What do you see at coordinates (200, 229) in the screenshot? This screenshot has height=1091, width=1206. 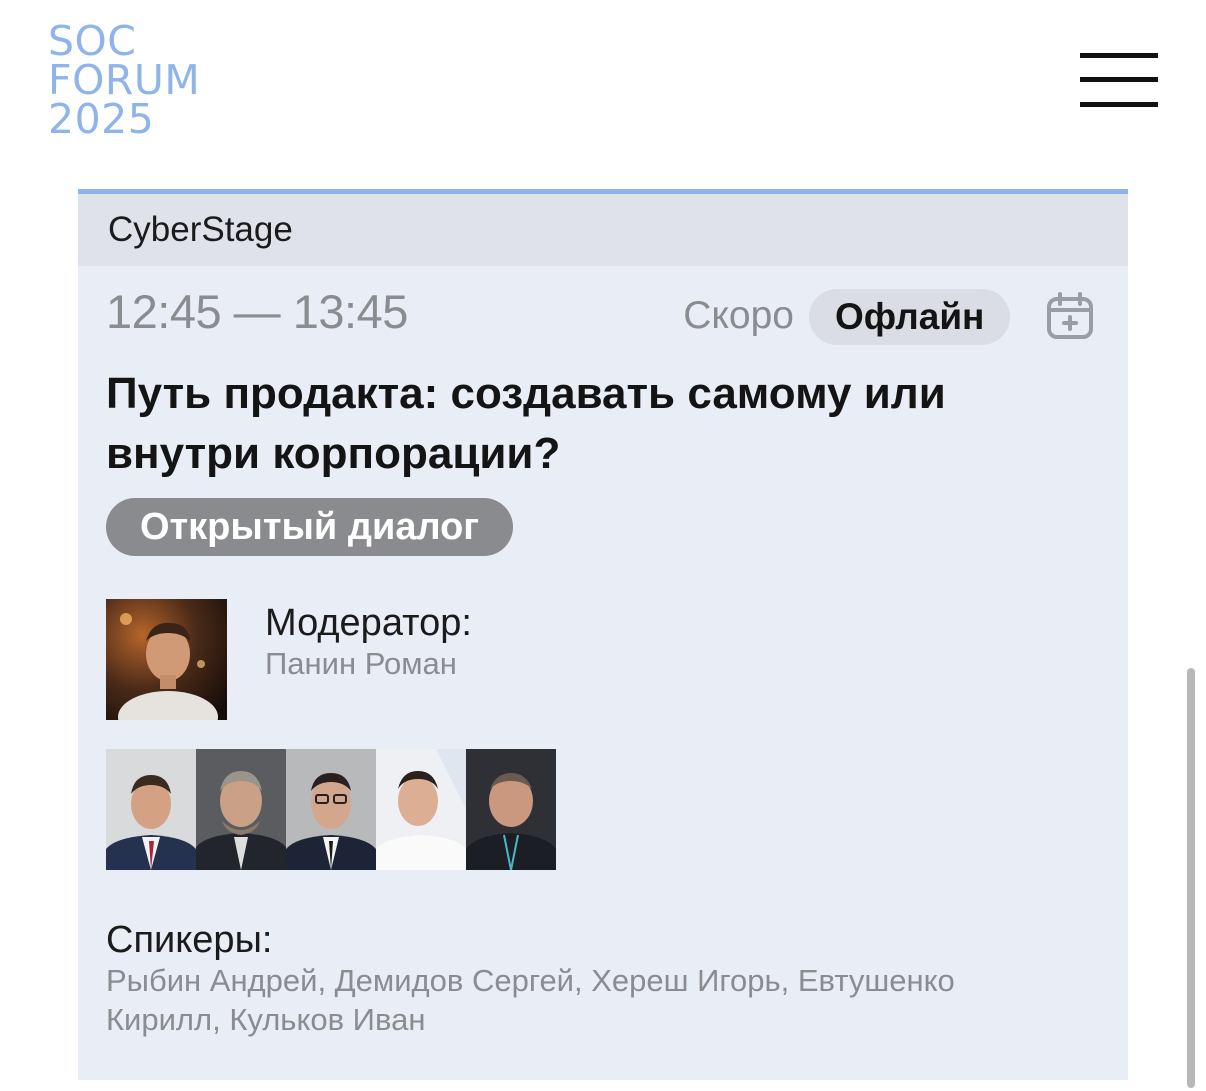 I see `stage-name: CyberStage` at bounding box center [200, 229].